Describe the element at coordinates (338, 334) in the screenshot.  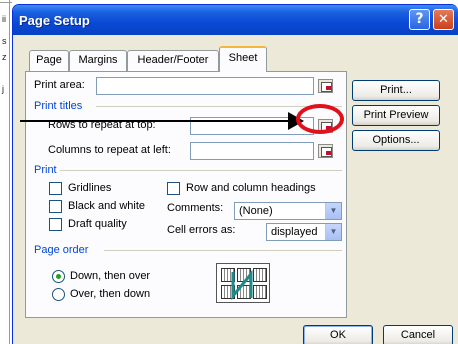
I see `ok-button: OK` at that location.